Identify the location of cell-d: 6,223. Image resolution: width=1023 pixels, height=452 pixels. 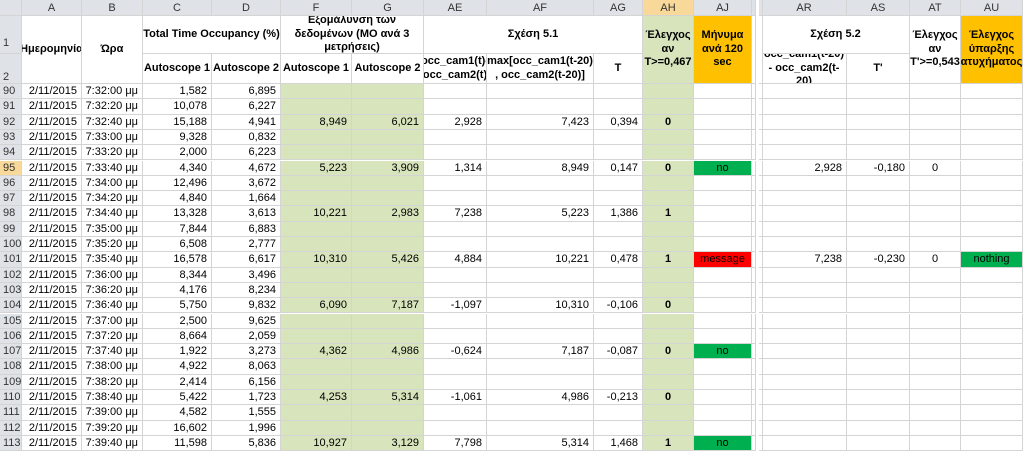
(246, 153).